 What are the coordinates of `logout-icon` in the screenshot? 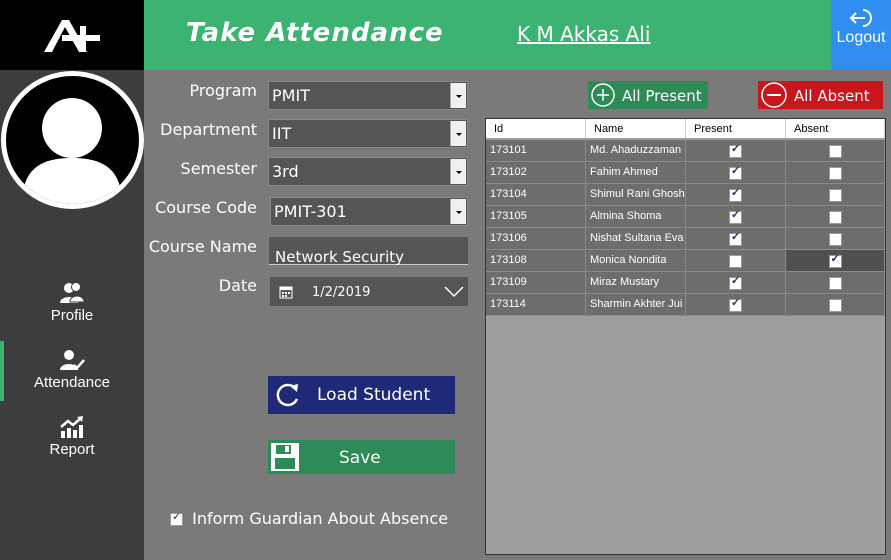 It's located at (860, 18).